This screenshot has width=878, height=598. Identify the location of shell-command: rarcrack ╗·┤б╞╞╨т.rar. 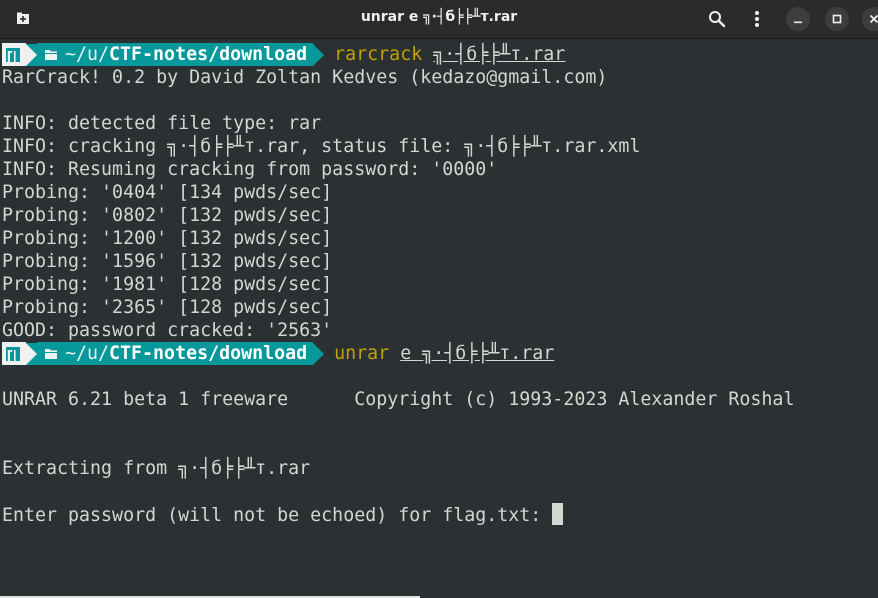
(449, 54).